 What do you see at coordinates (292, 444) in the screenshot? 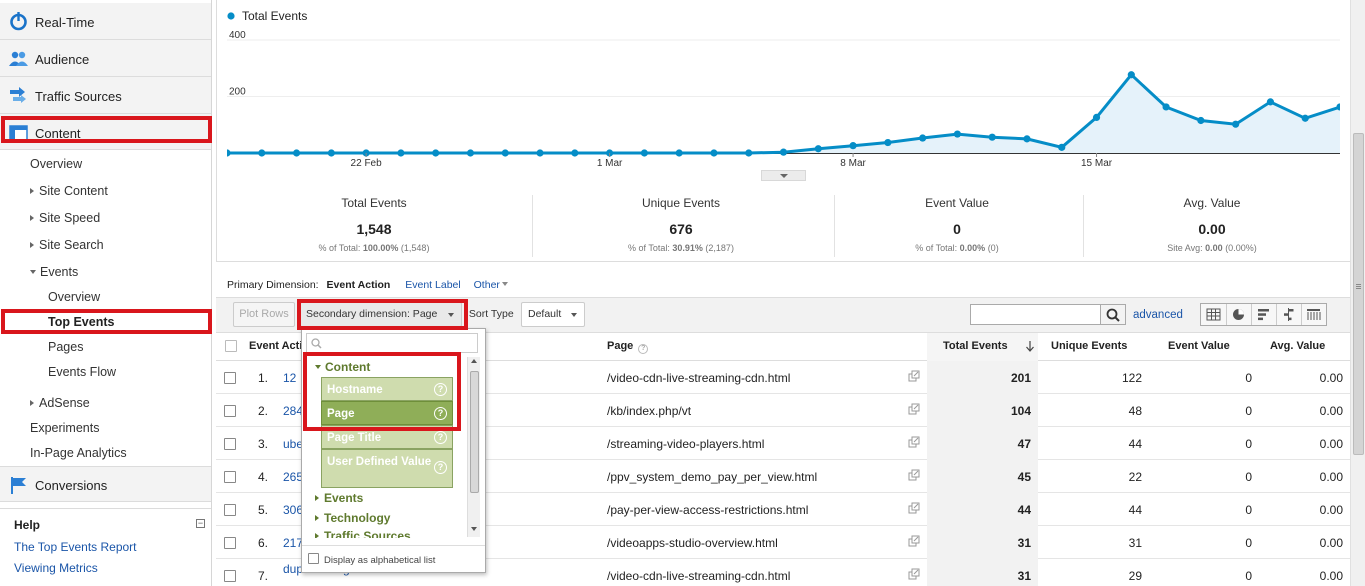
I see `event-action-link: ube` at bounding box center [292, 444].